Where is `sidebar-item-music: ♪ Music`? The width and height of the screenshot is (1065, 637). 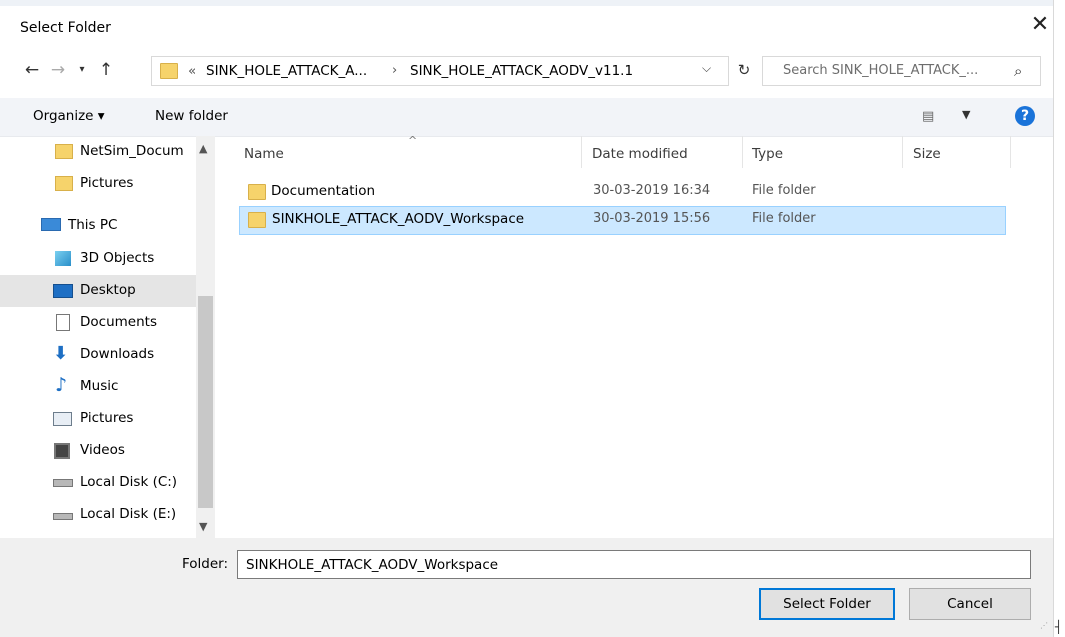 sidebar-item-music: ♪ Music is located at coordinates (98, 387).